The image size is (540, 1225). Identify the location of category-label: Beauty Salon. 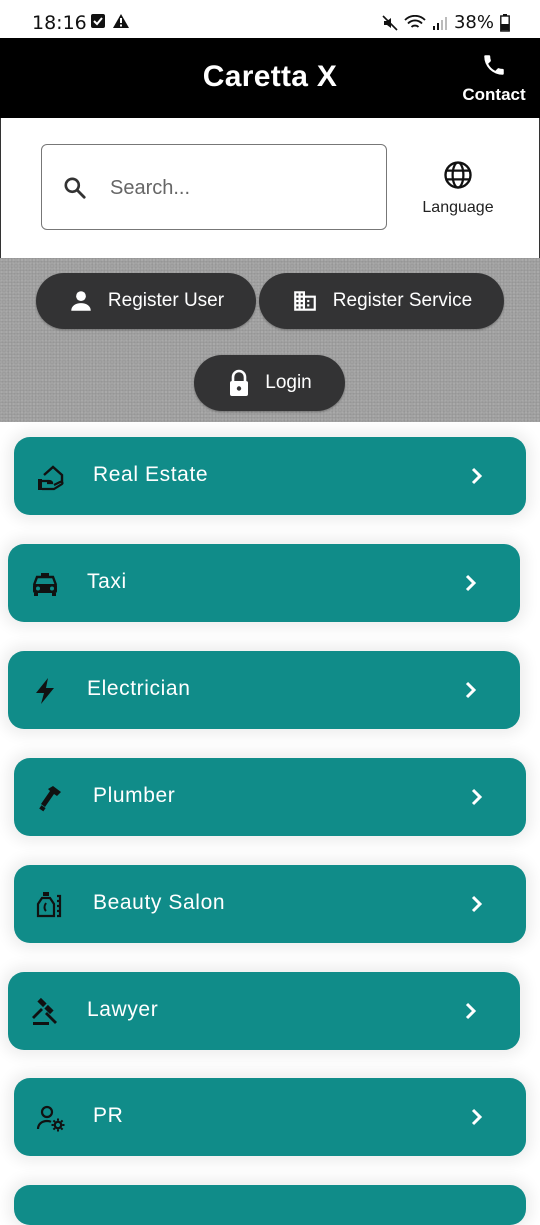
(159, 902).